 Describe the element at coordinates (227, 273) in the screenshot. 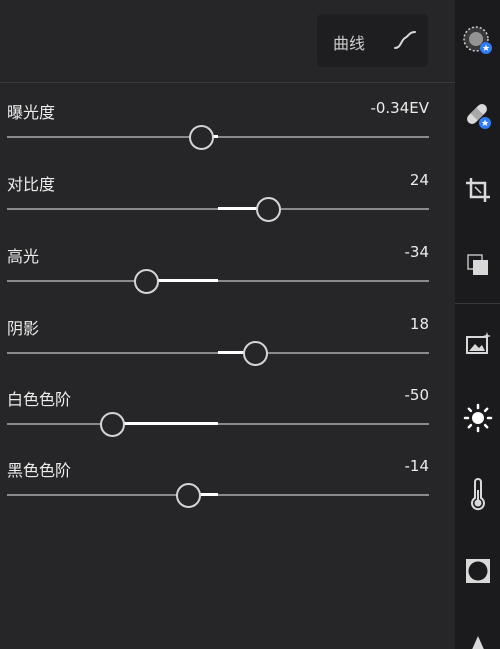

I see `slider-row-highlights: 高光 -34` at that location.